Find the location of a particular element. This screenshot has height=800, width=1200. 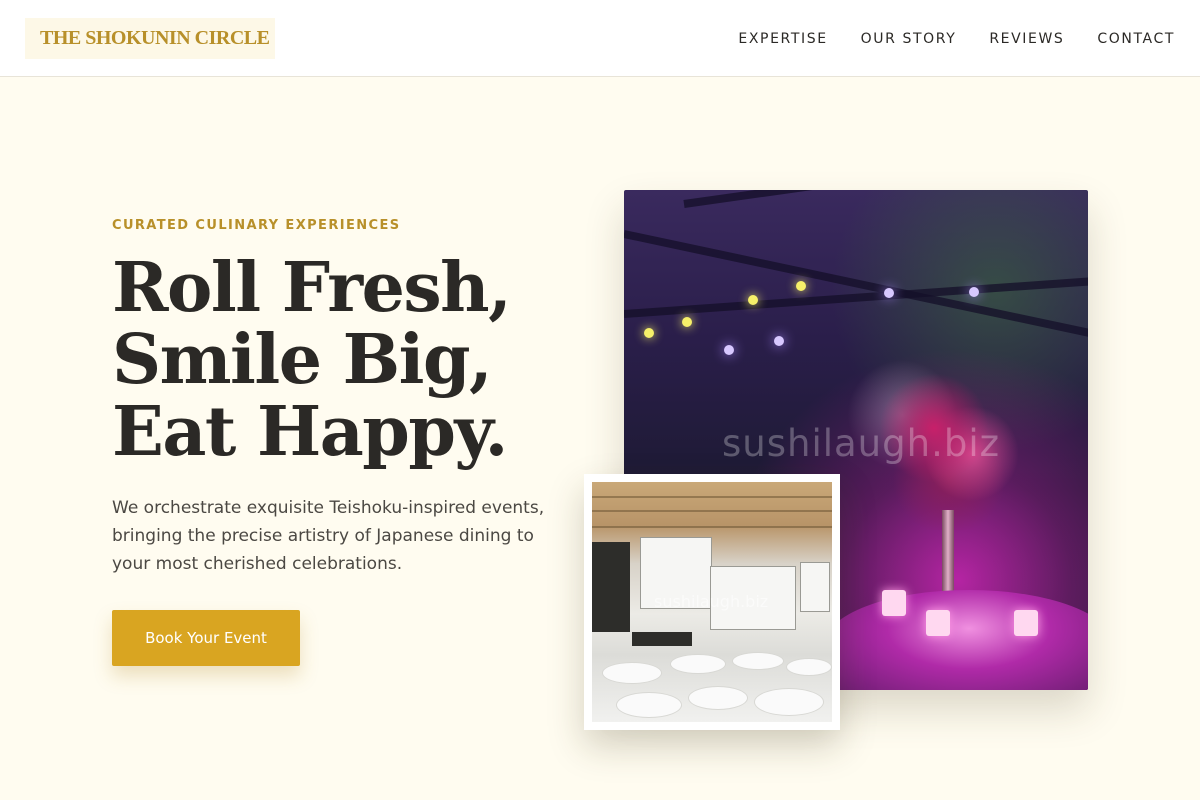

watermark-text: sushilaugh.biz is located at coordinates (861, 443).